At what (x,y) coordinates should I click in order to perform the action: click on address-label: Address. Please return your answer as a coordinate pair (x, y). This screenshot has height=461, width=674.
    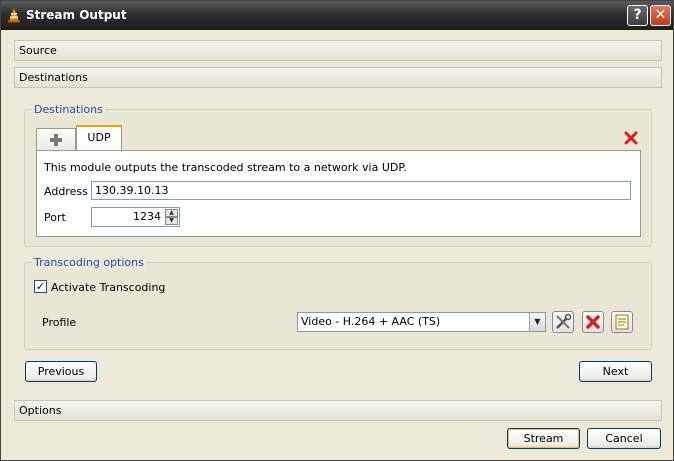
    Looking at the image, I should click on (66, 191).